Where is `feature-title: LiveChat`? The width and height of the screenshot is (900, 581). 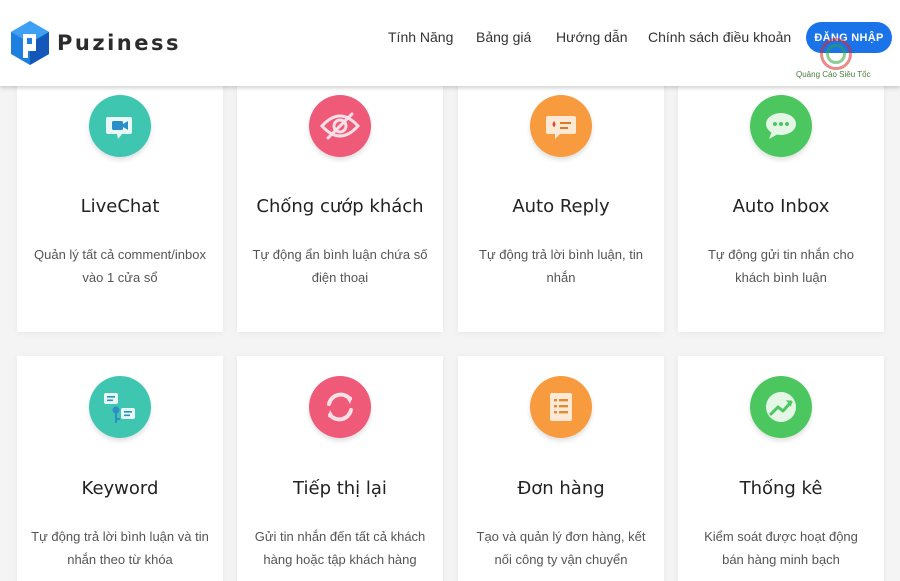
feature-title: LiveChat is located at coordinates (120, 206).